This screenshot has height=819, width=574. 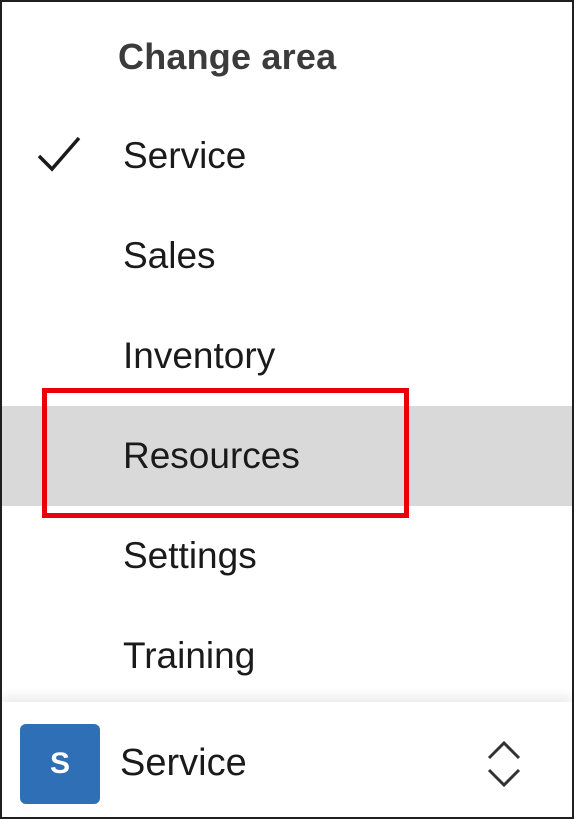 What do you see at coordinates (185, 155) in the screenshot?
I see `menu-item-label: Service` at bounding box center [185, 155].